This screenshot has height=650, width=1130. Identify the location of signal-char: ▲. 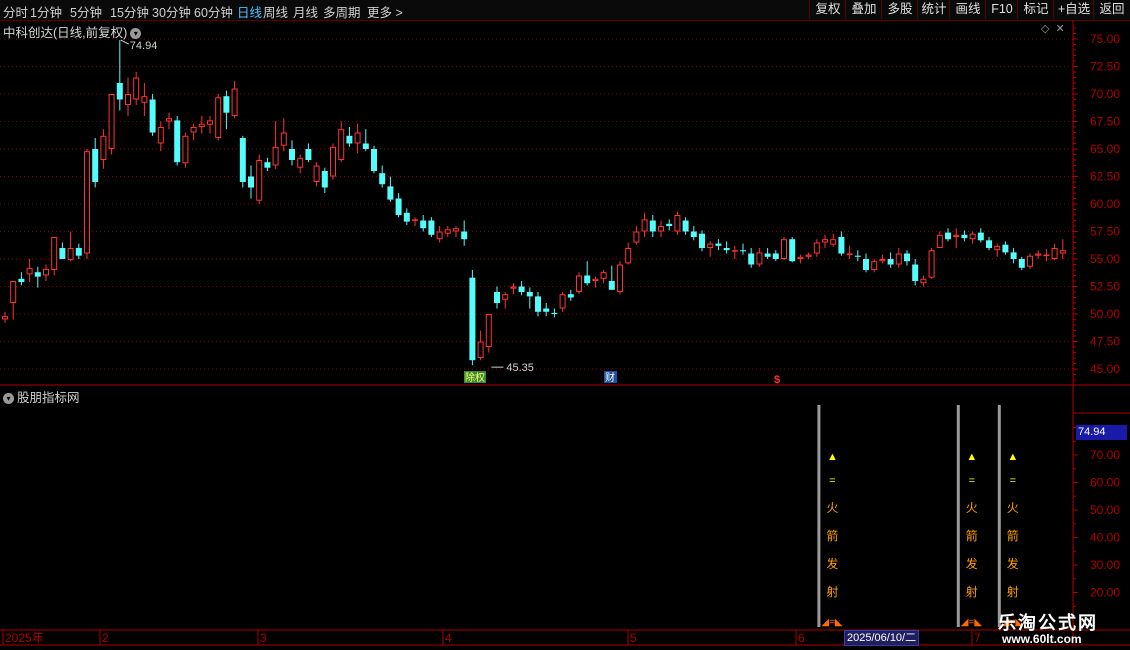
(832, 457).